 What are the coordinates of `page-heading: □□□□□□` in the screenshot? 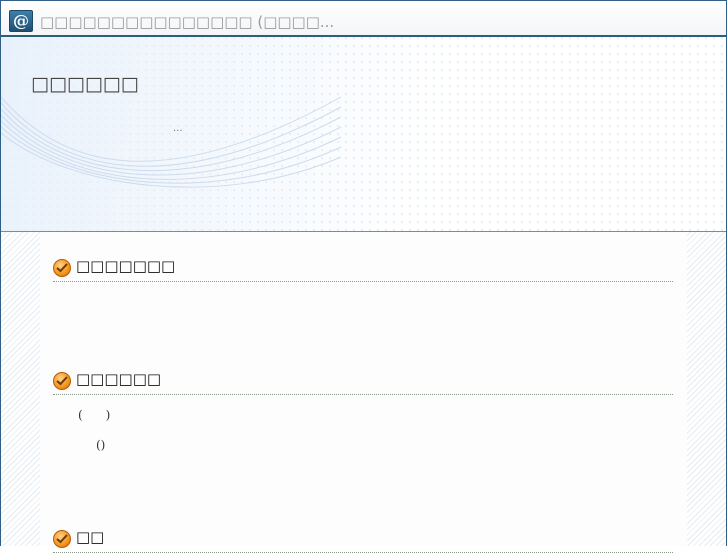 It's located at (85, 84).